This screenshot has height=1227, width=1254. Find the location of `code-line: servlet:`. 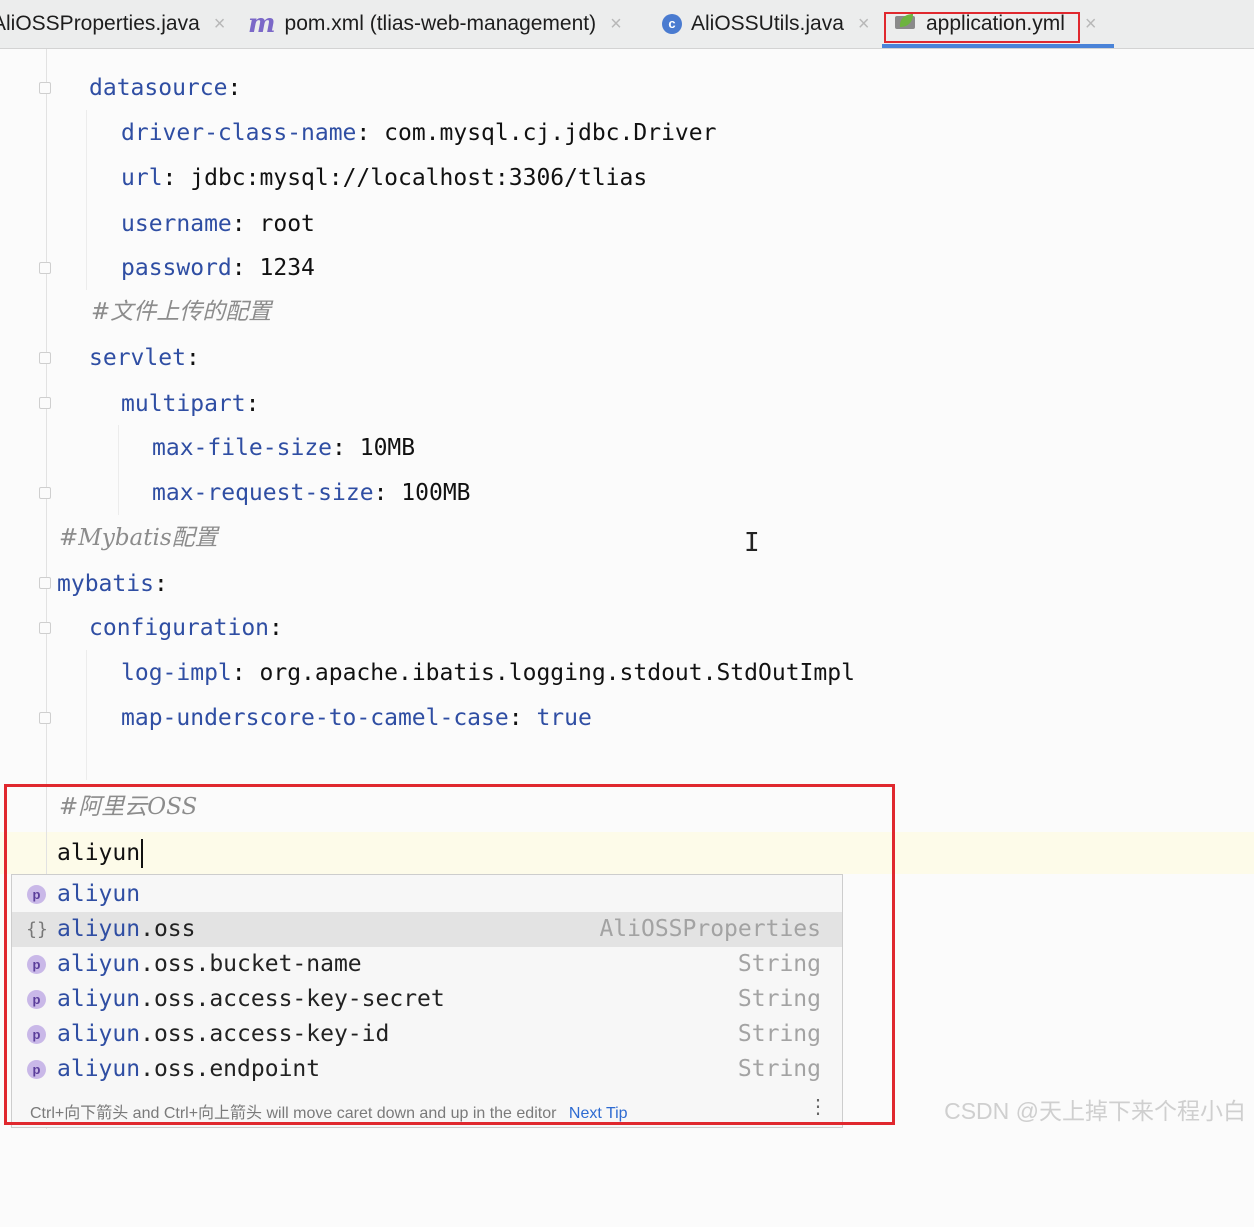

code-line: servlet: is located at coordinates (144, 358).